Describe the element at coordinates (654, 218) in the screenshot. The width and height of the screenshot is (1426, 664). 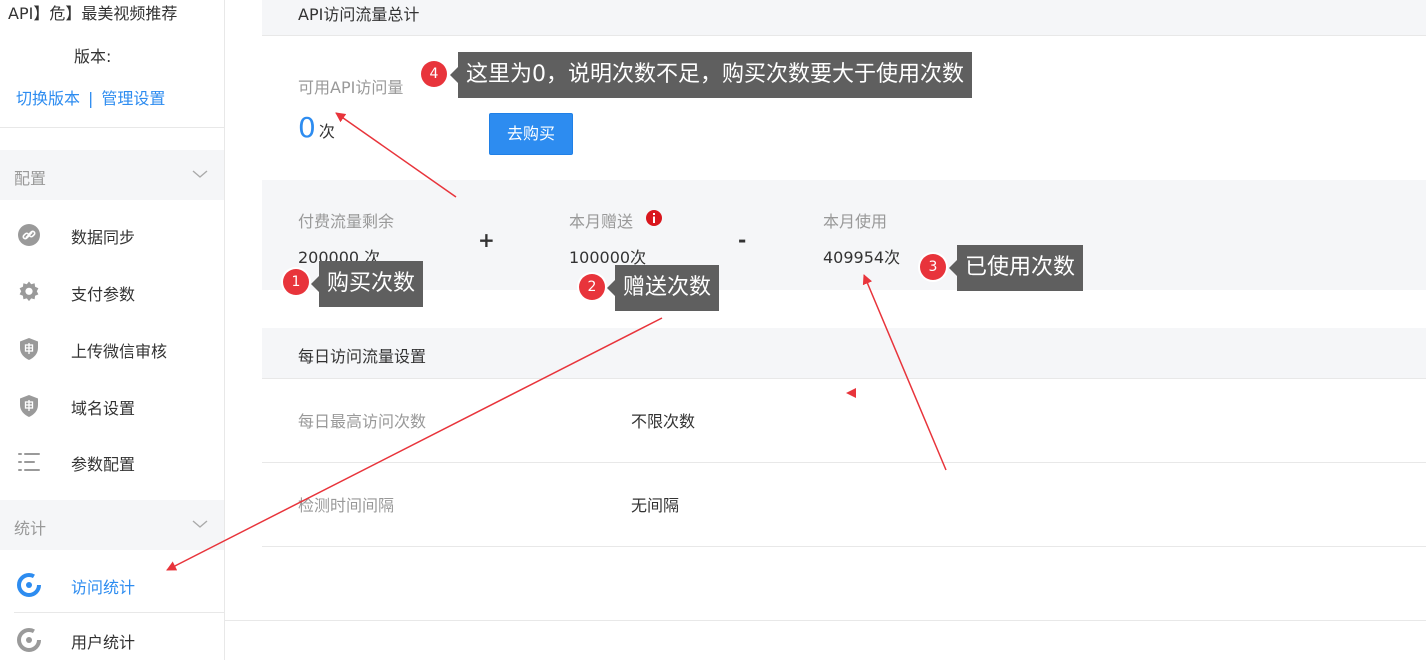
I see `info-icon` at that location.